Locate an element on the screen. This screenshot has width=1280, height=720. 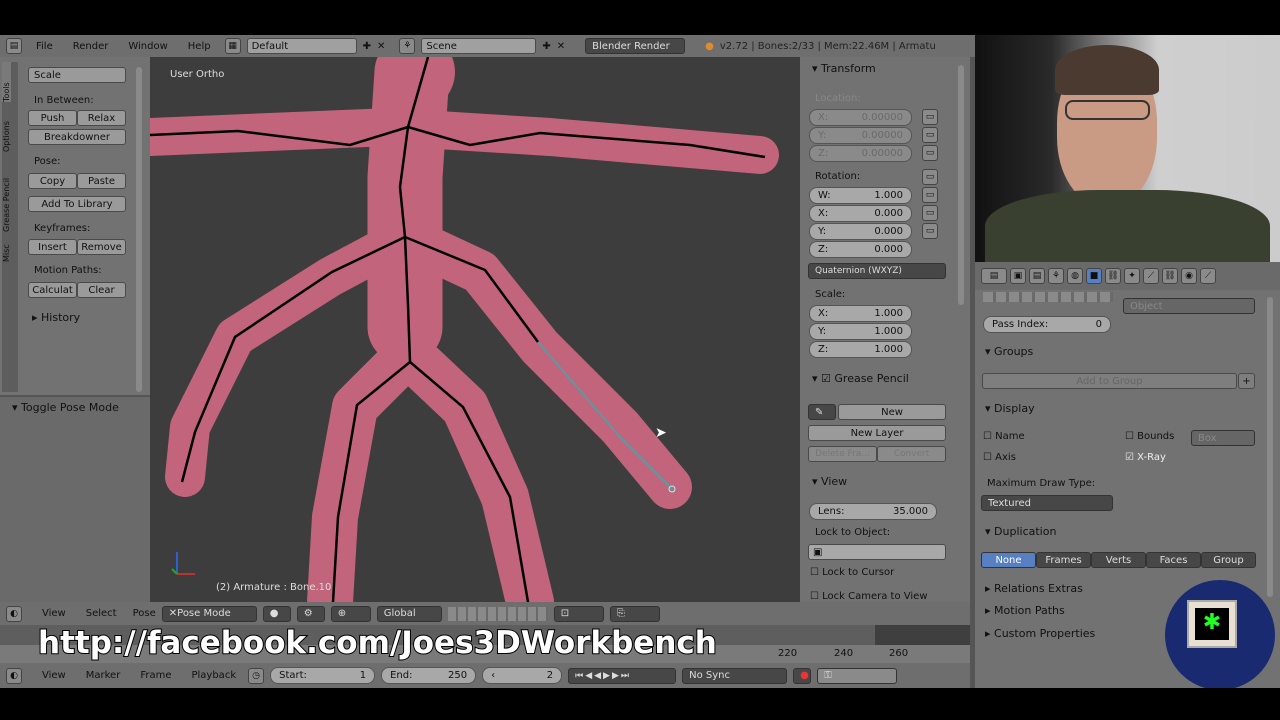
render-tab-icon: ▣ is located at coordinates (1018, 276).